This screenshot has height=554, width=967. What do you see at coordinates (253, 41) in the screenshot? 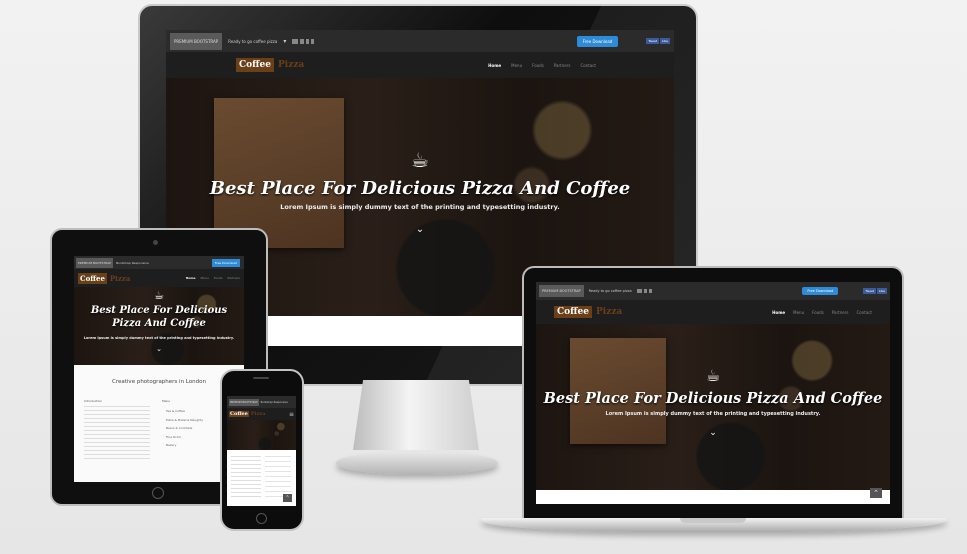
I see `topbar-text: Ready to go coffee pizza` at bounding box center [253, 41].